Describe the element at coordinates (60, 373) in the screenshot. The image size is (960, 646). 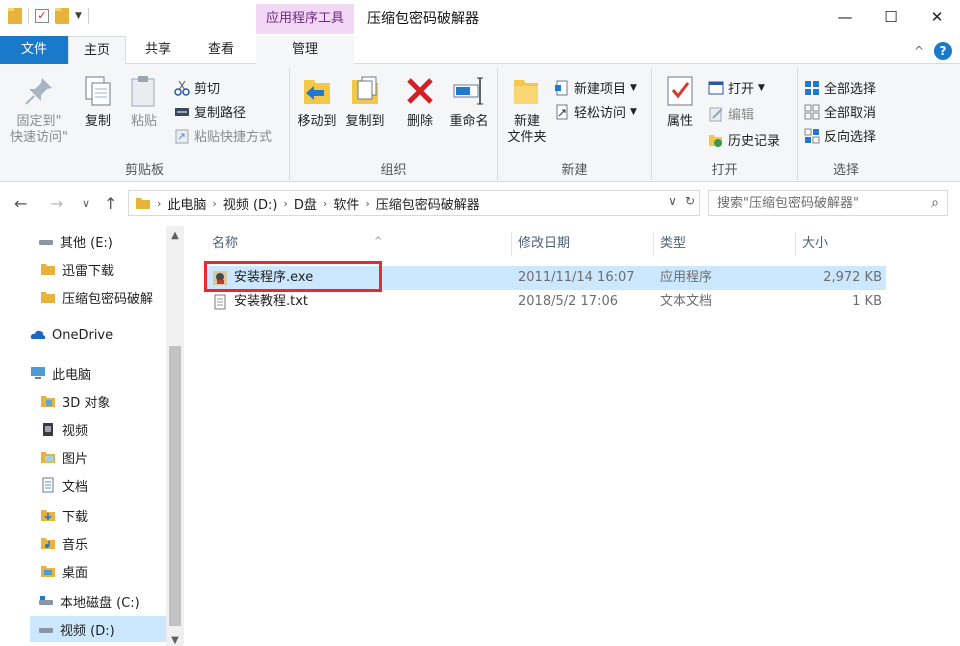
I see `nav-item-this-pc: 此电脑` at that location.